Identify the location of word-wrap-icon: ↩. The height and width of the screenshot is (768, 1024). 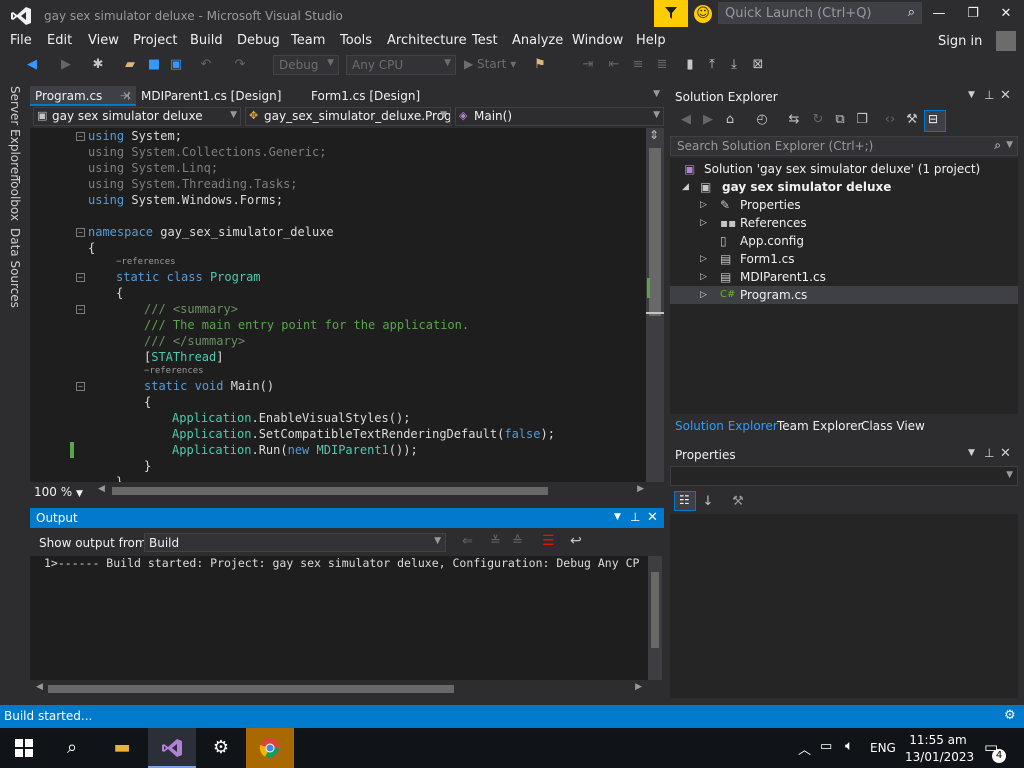
(576, 541).